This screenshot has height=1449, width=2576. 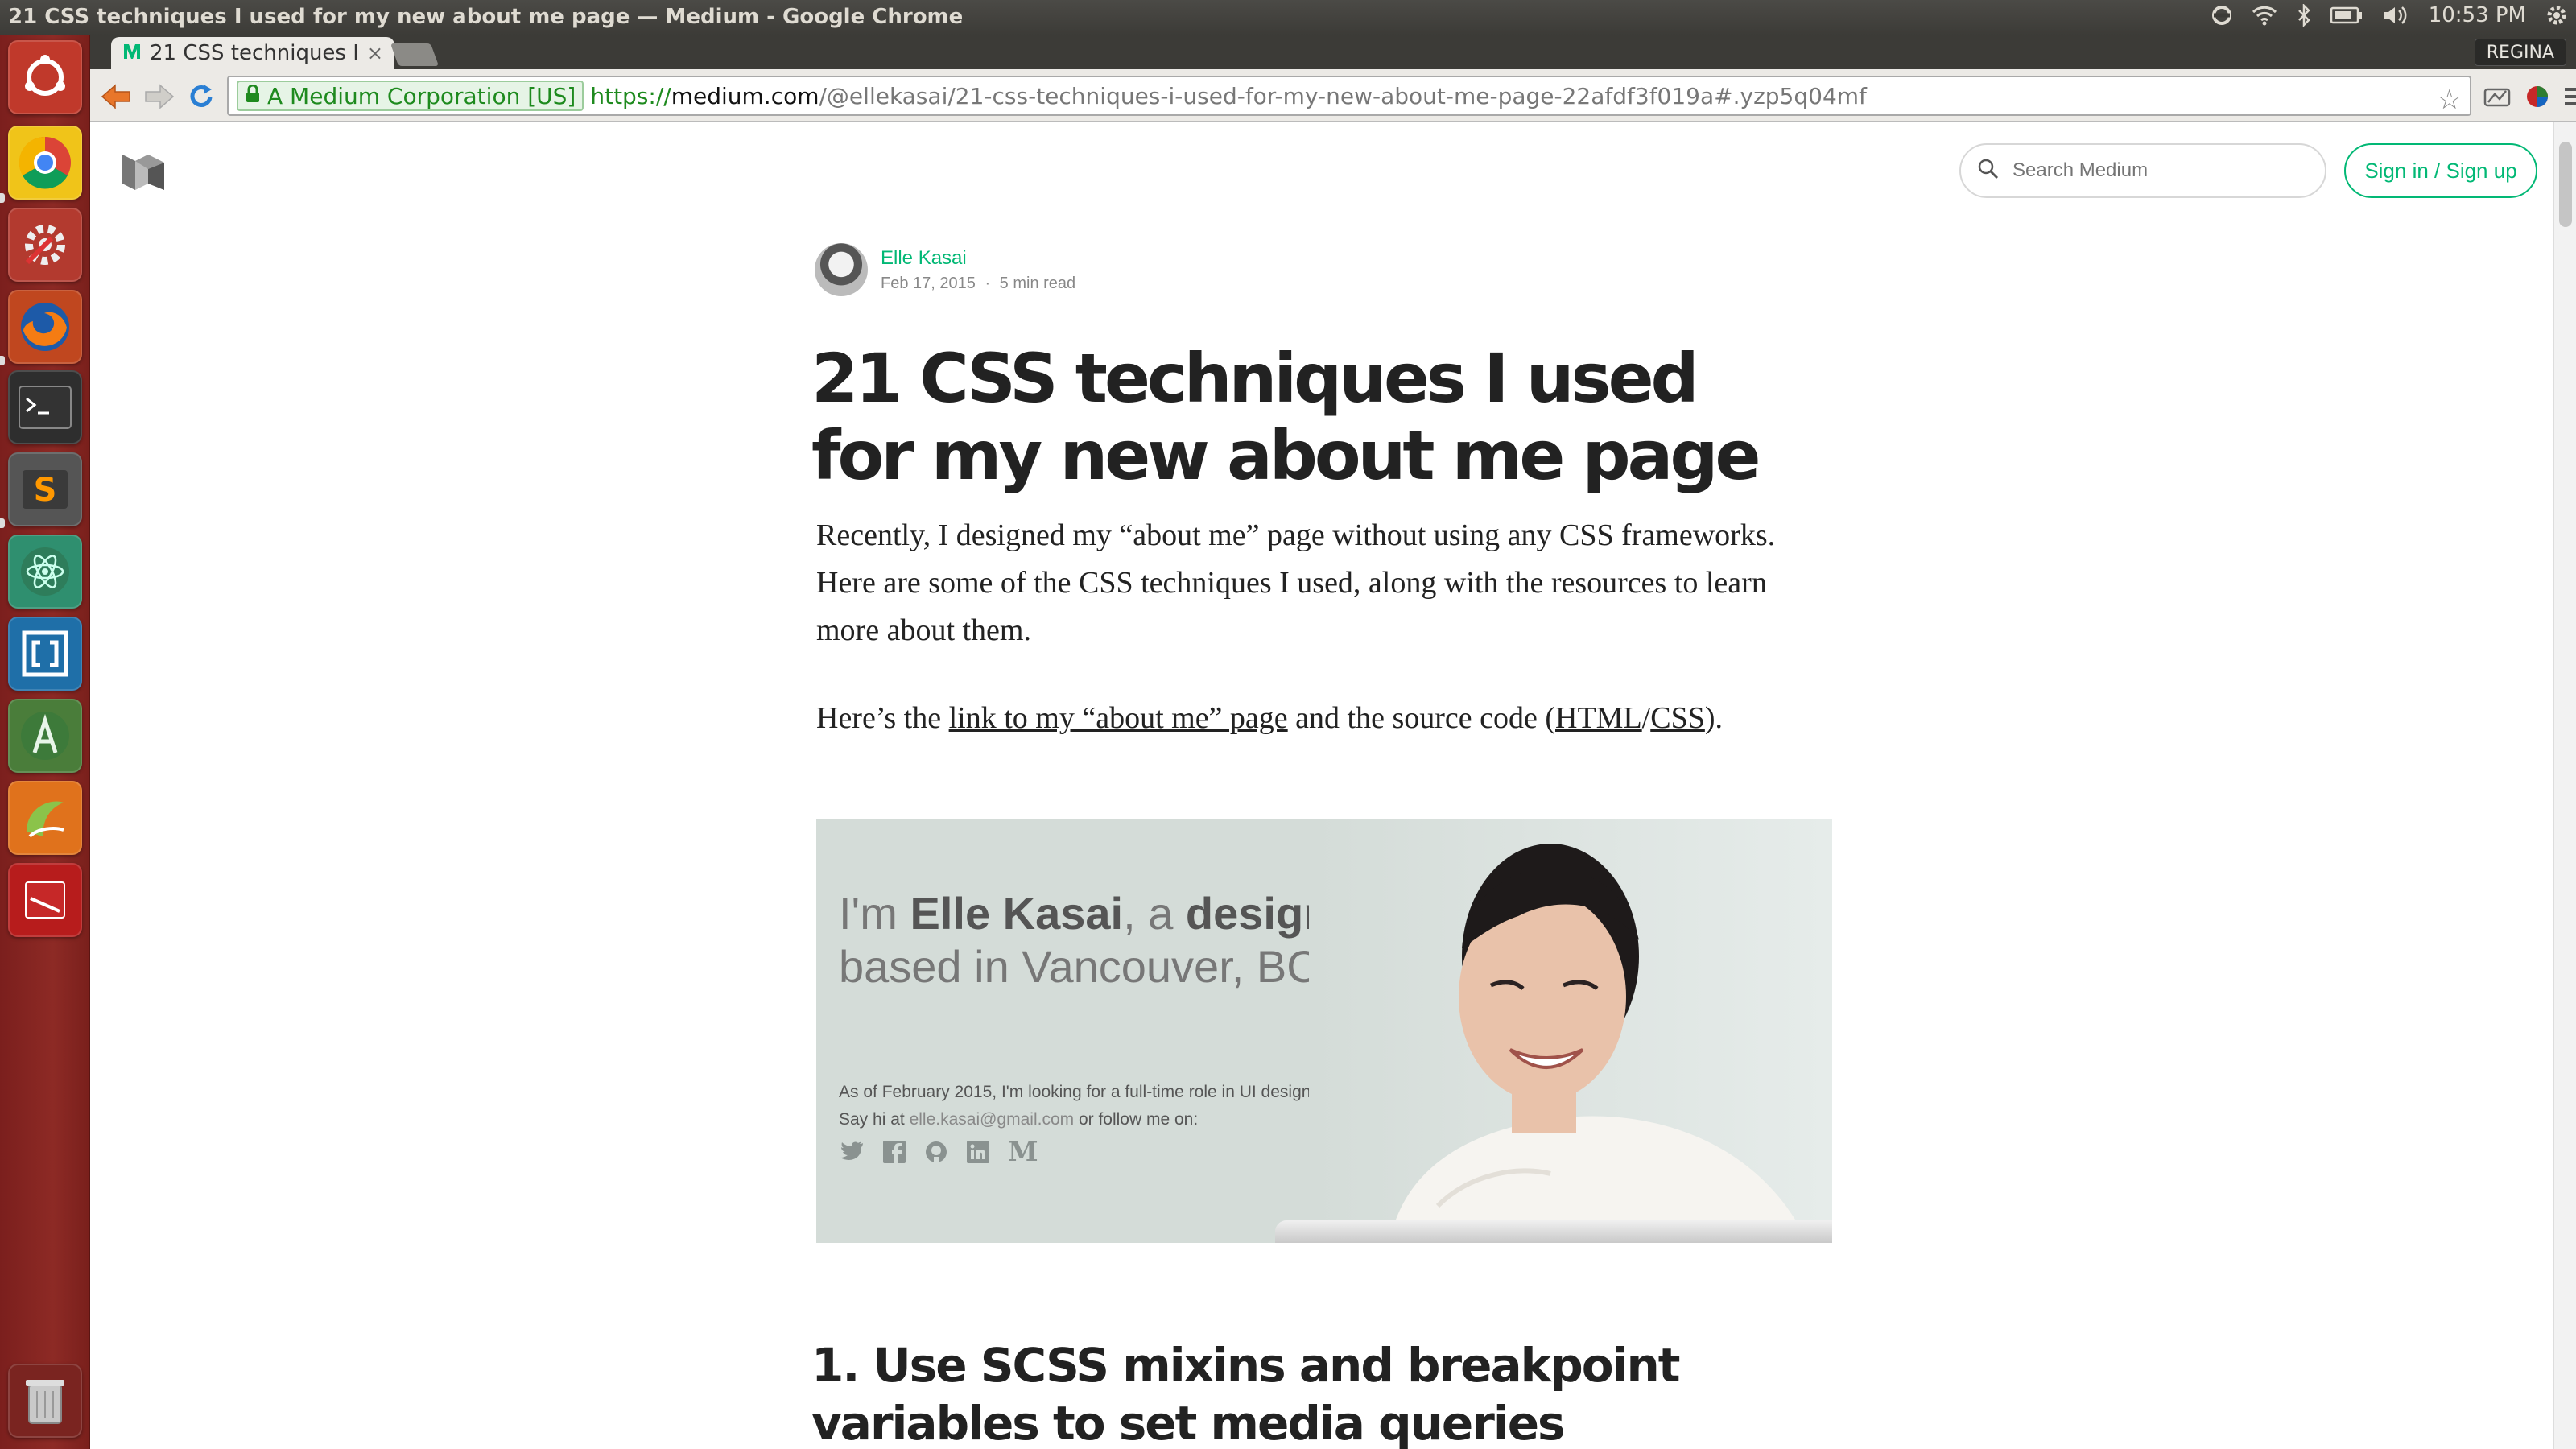 I want to click on html-source-link: HTML, so click(x=1598, y=718).